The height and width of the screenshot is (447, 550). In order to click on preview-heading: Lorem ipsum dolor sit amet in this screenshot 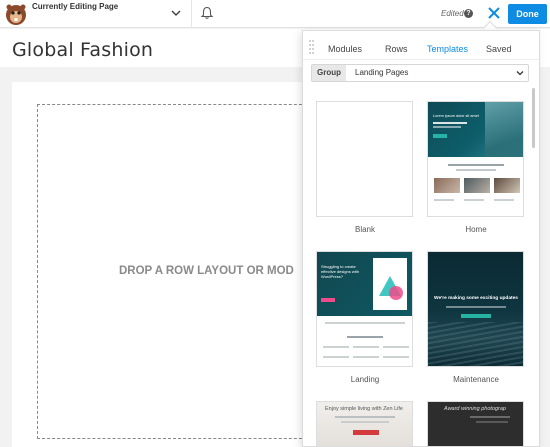, I will do `click(456, 116)`.